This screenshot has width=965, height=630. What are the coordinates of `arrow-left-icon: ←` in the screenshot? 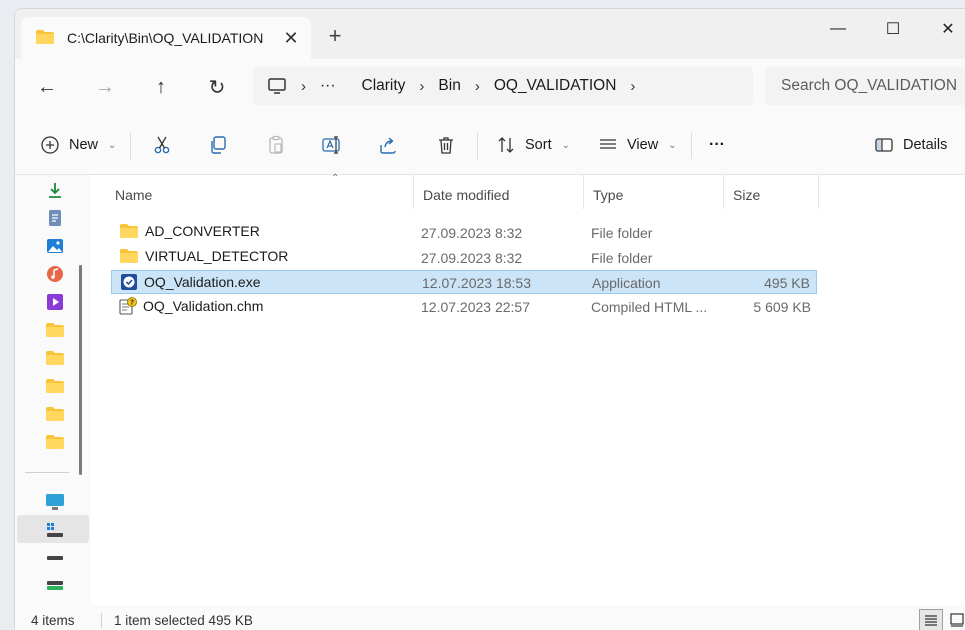 It's located at (47, 86).